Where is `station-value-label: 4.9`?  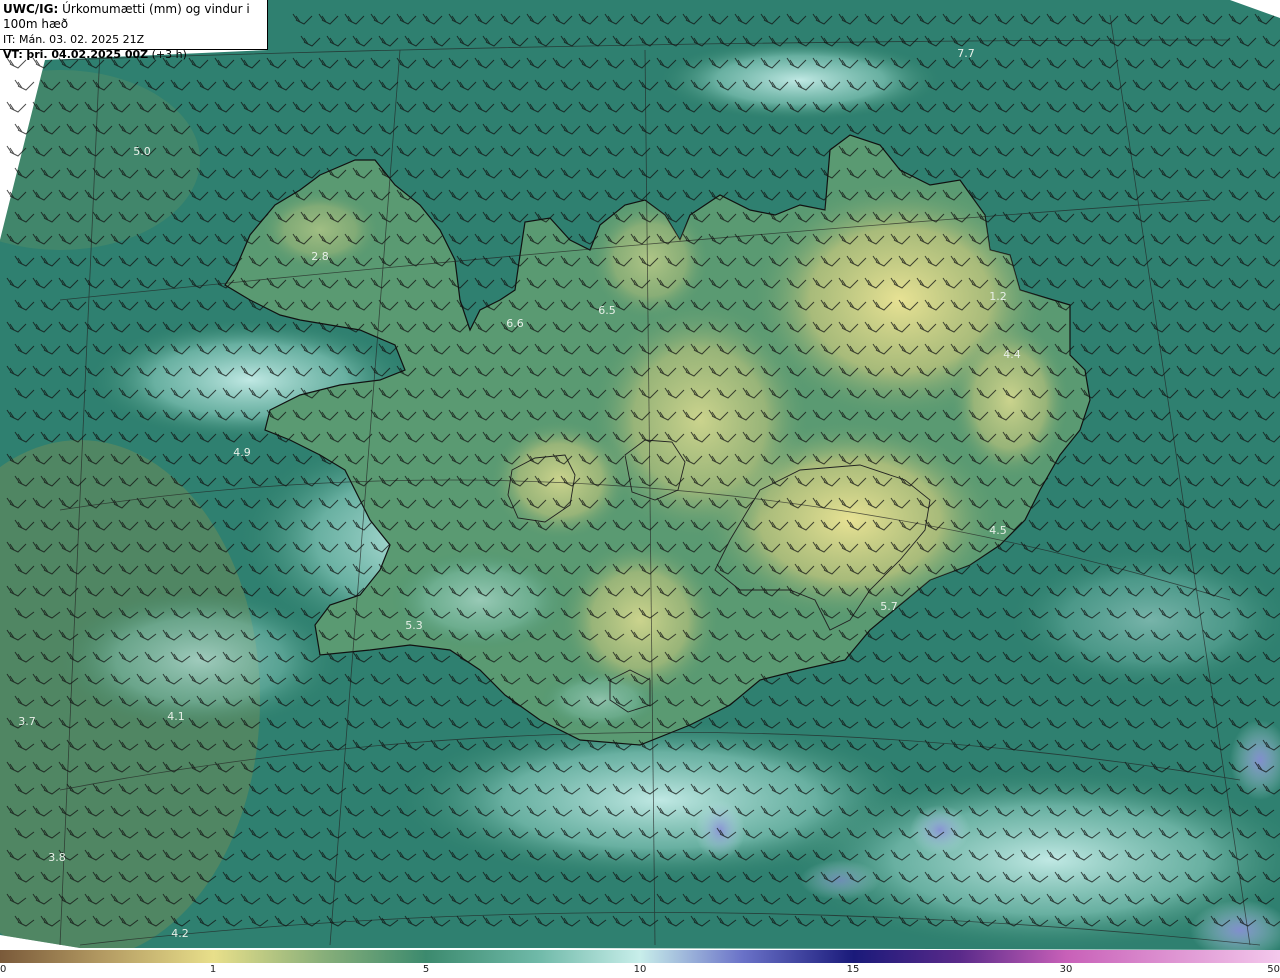
station-value-label: 4.9 is located at coordinates (242, 452).